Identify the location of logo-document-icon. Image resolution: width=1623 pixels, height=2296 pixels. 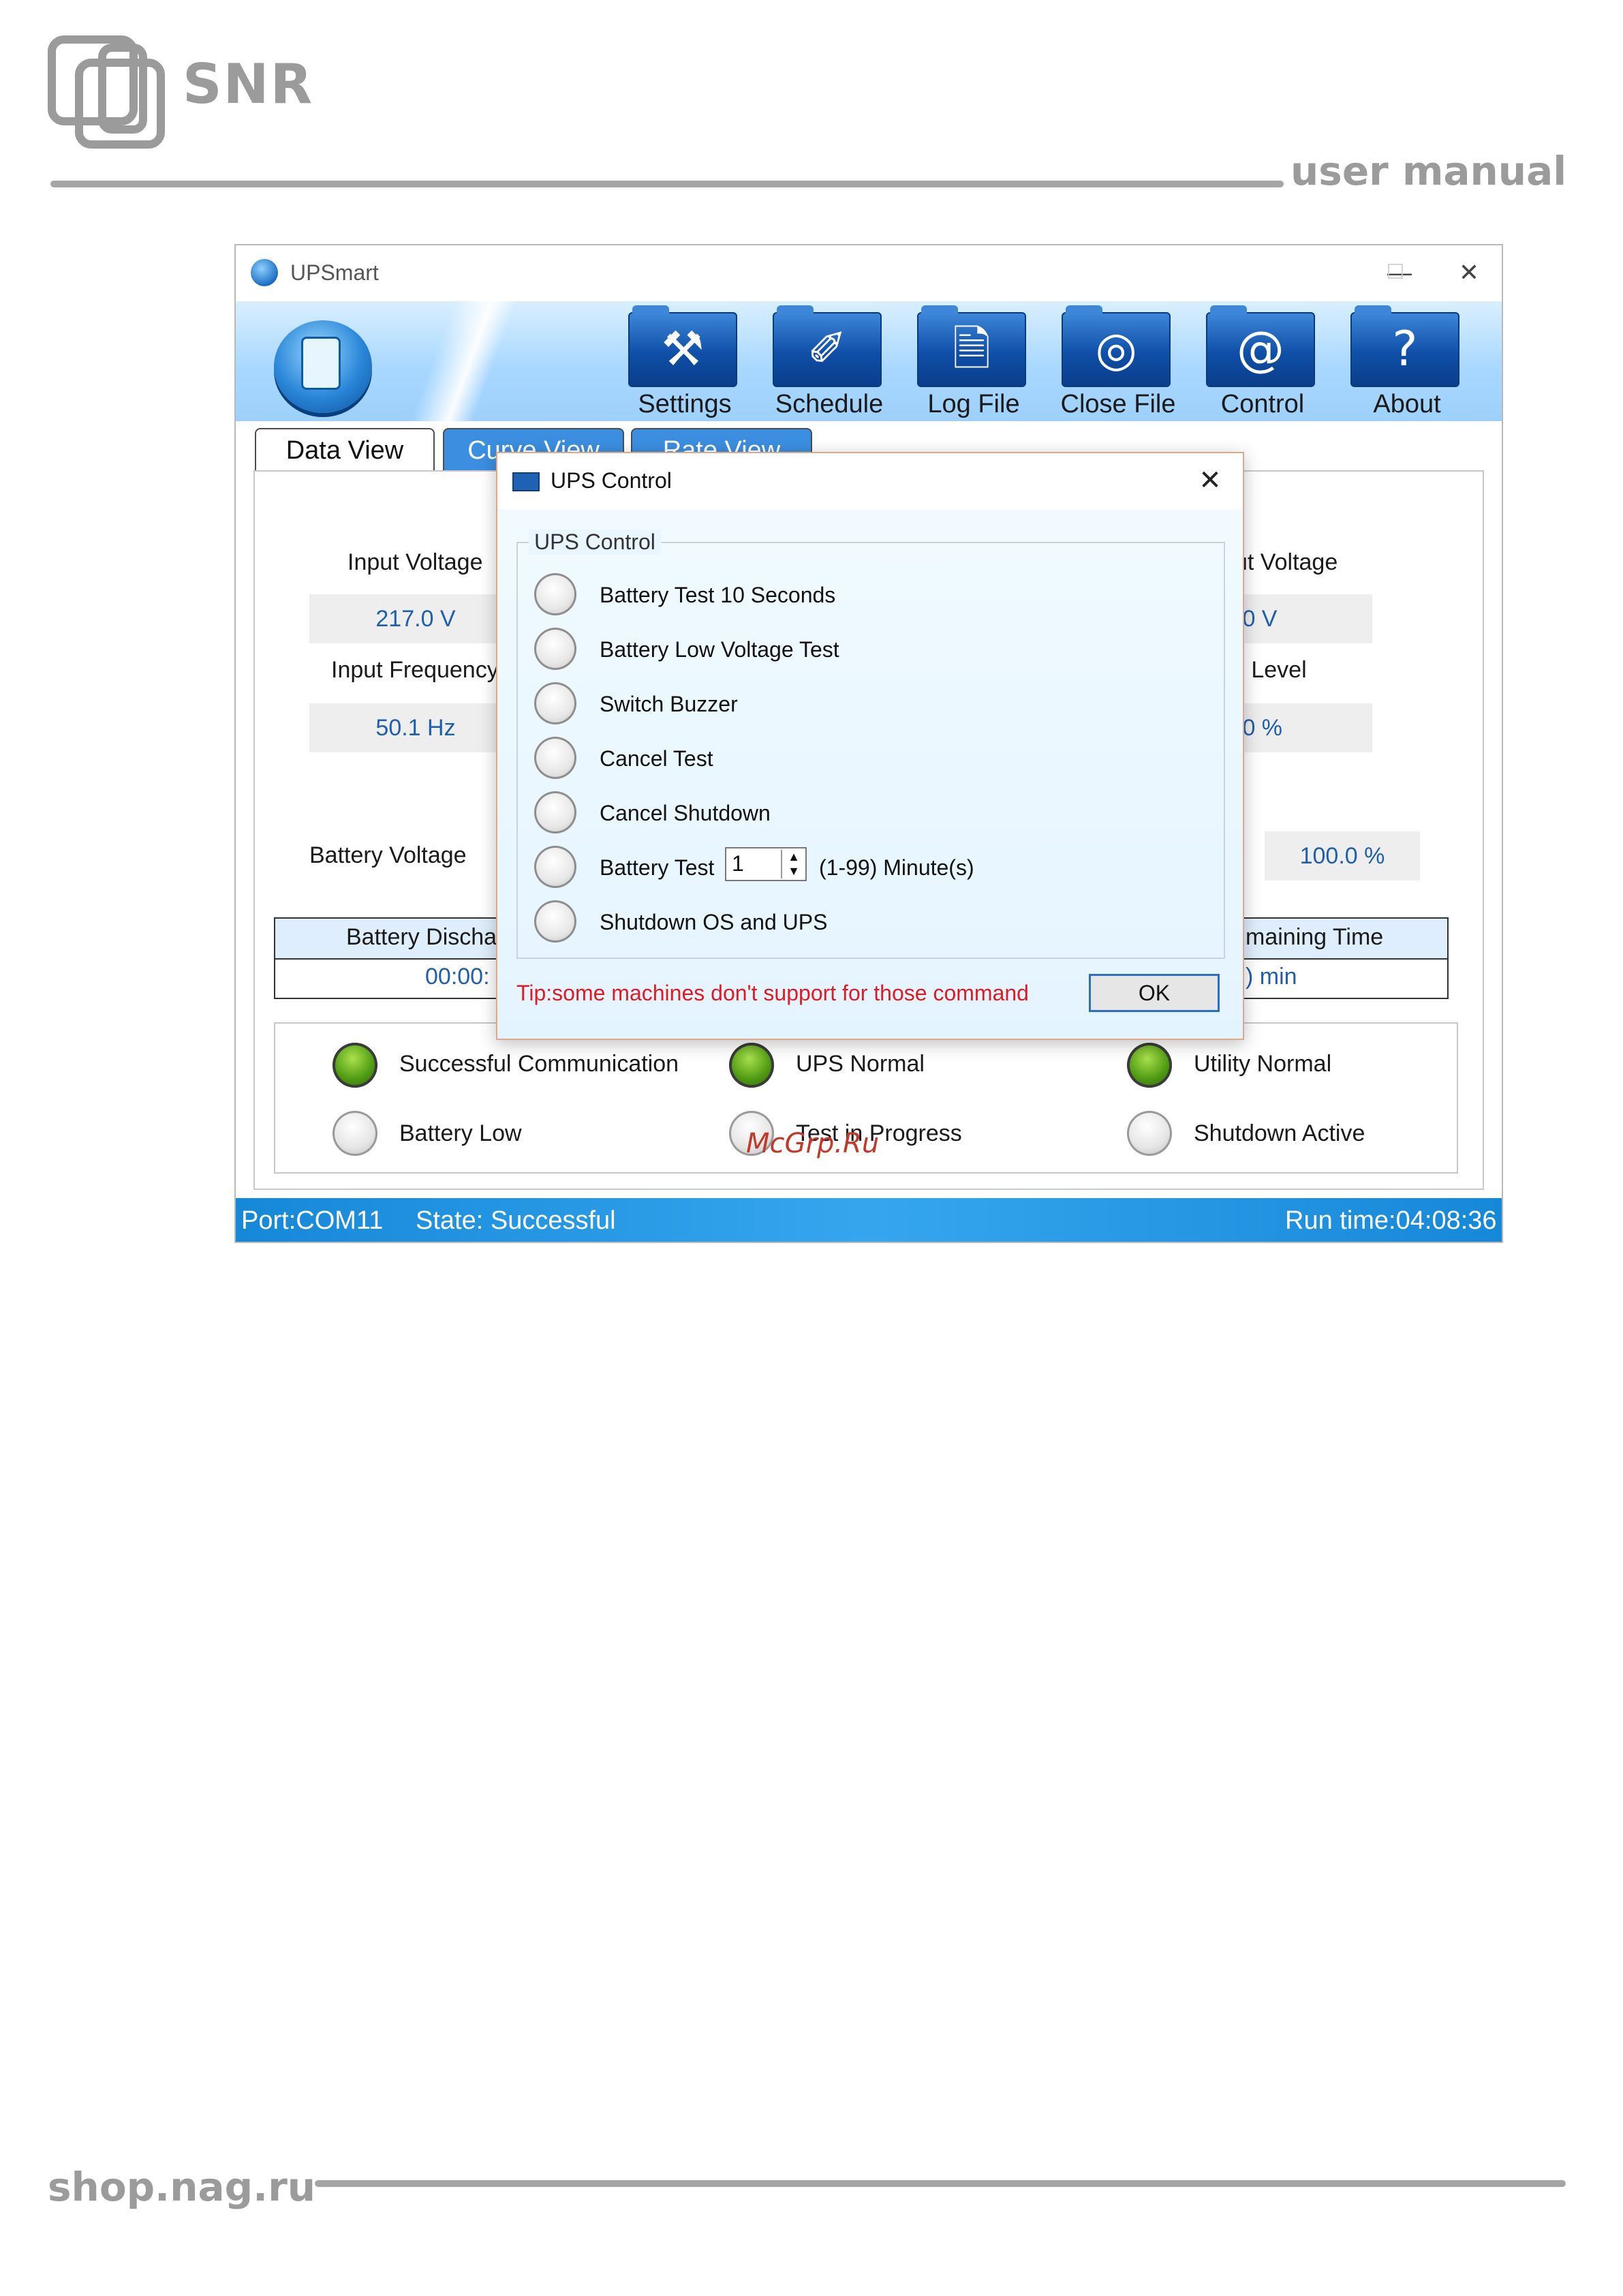
(321, 364).